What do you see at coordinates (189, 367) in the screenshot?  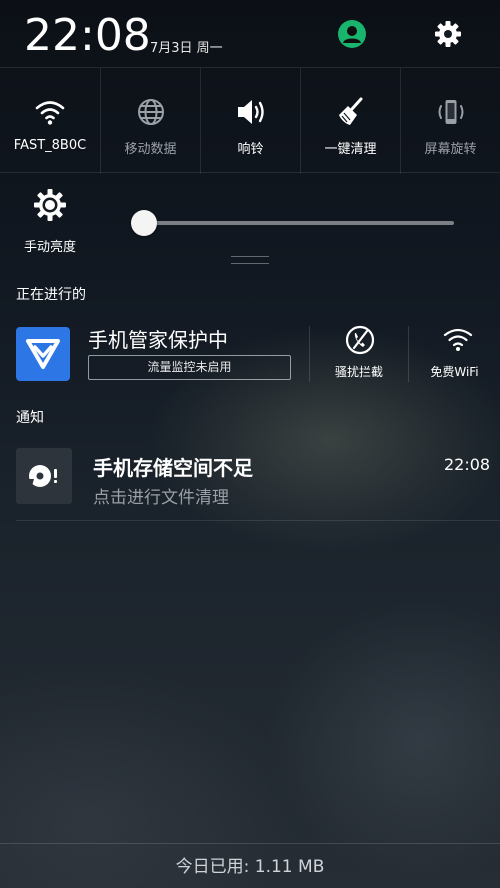 I see `traffic-monitor-status: 流量监控未启用` at bounding box center [189, 367].